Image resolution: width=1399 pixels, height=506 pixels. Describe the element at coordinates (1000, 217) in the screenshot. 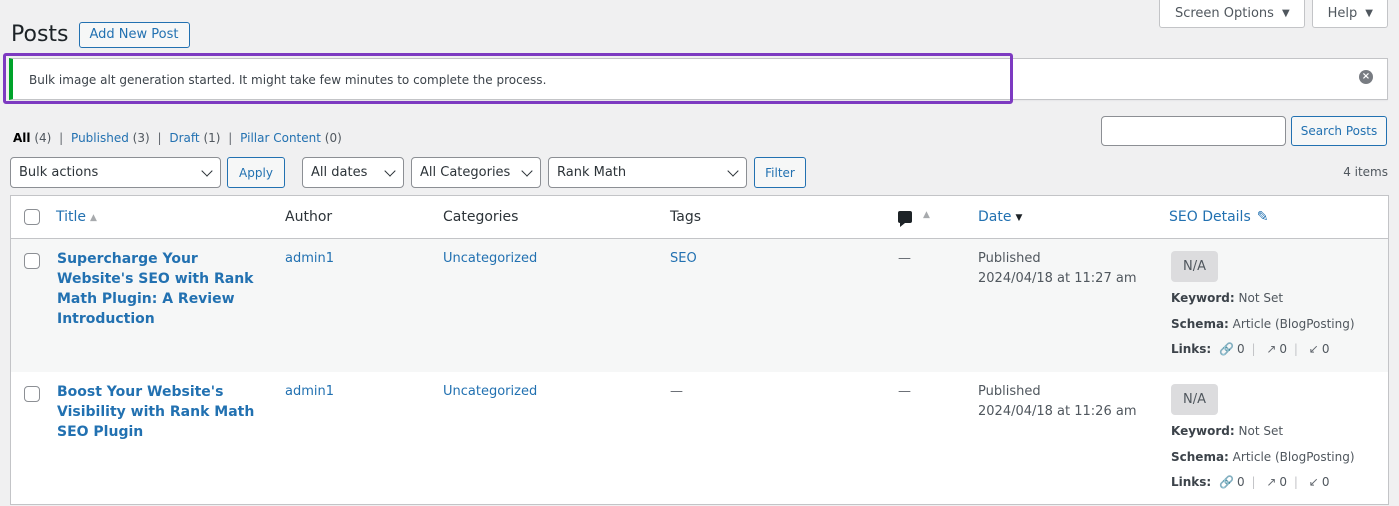

I see `column-date: Date ▼` at that location.